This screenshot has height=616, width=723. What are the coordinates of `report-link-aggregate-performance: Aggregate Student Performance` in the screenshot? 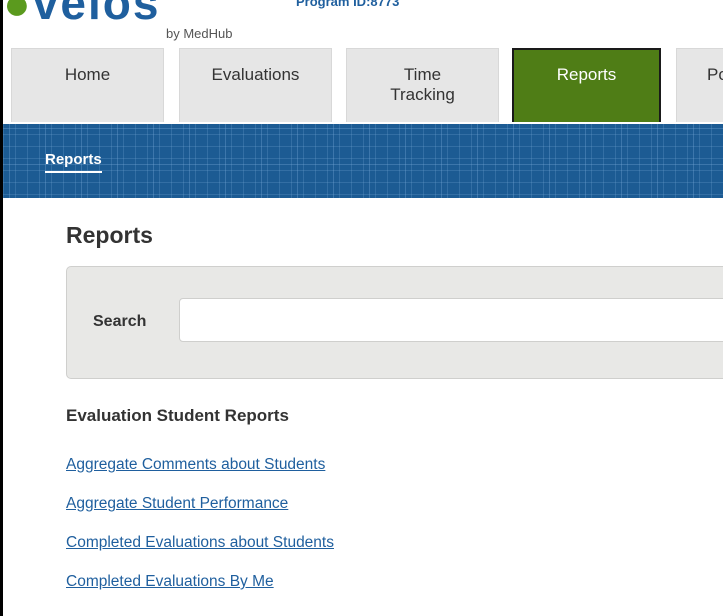 It's located at (177, 503).